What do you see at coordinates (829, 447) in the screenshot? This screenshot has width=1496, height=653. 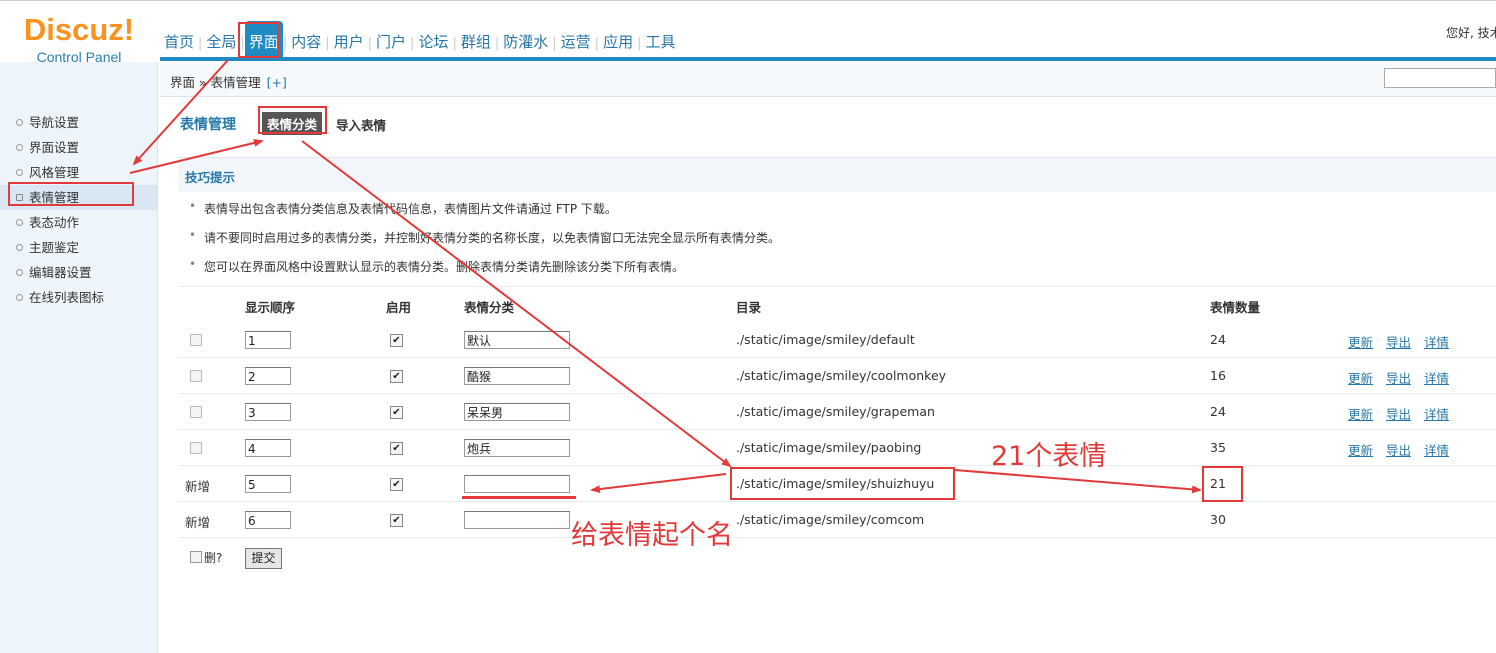 I see `directory-path: ./static/image/smiley/paobing` at bounding box center [829, 447].